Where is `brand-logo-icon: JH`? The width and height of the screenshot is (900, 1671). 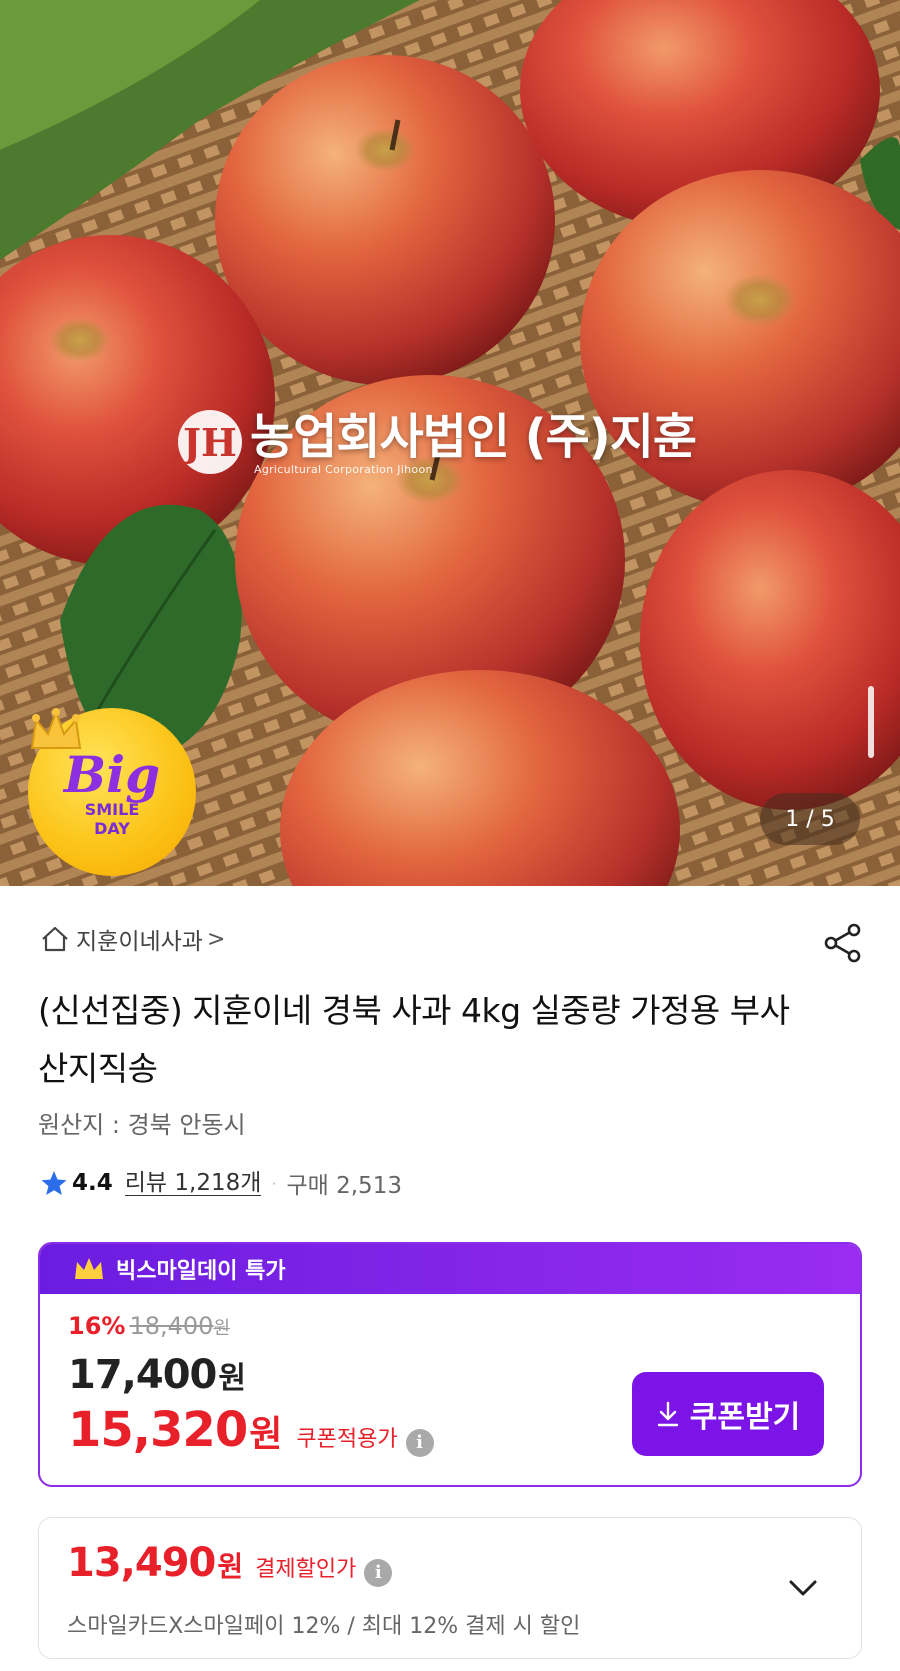
brand-logo-icon: JH is located at coordinates (210, 442).